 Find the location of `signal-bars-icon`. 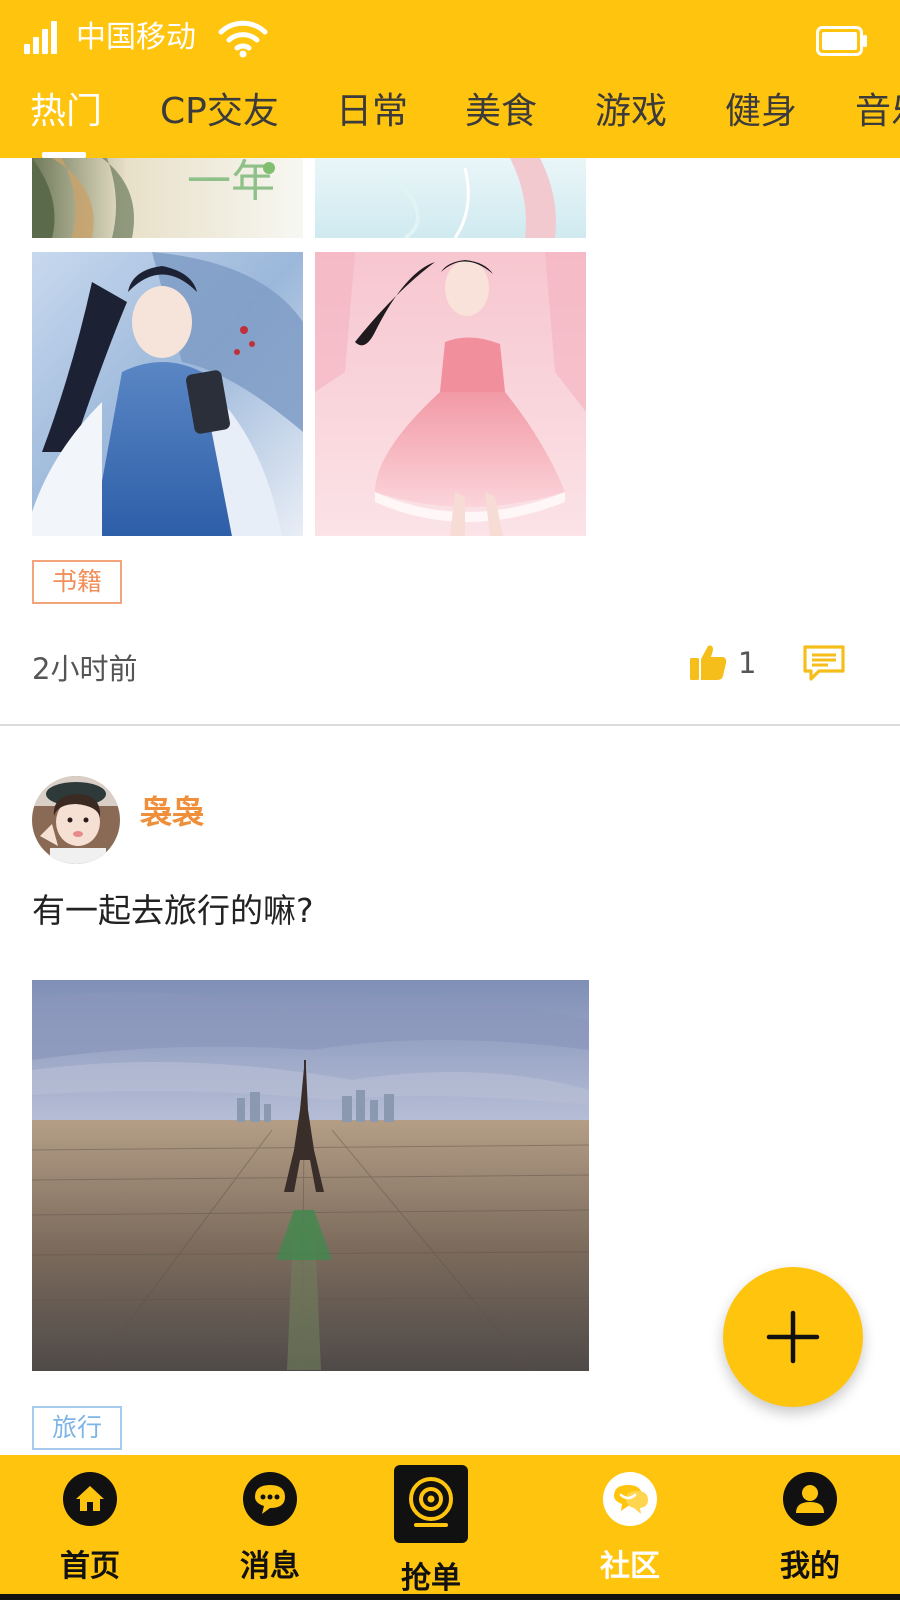

signal-bars-icon is located at coordinates (41, 37).